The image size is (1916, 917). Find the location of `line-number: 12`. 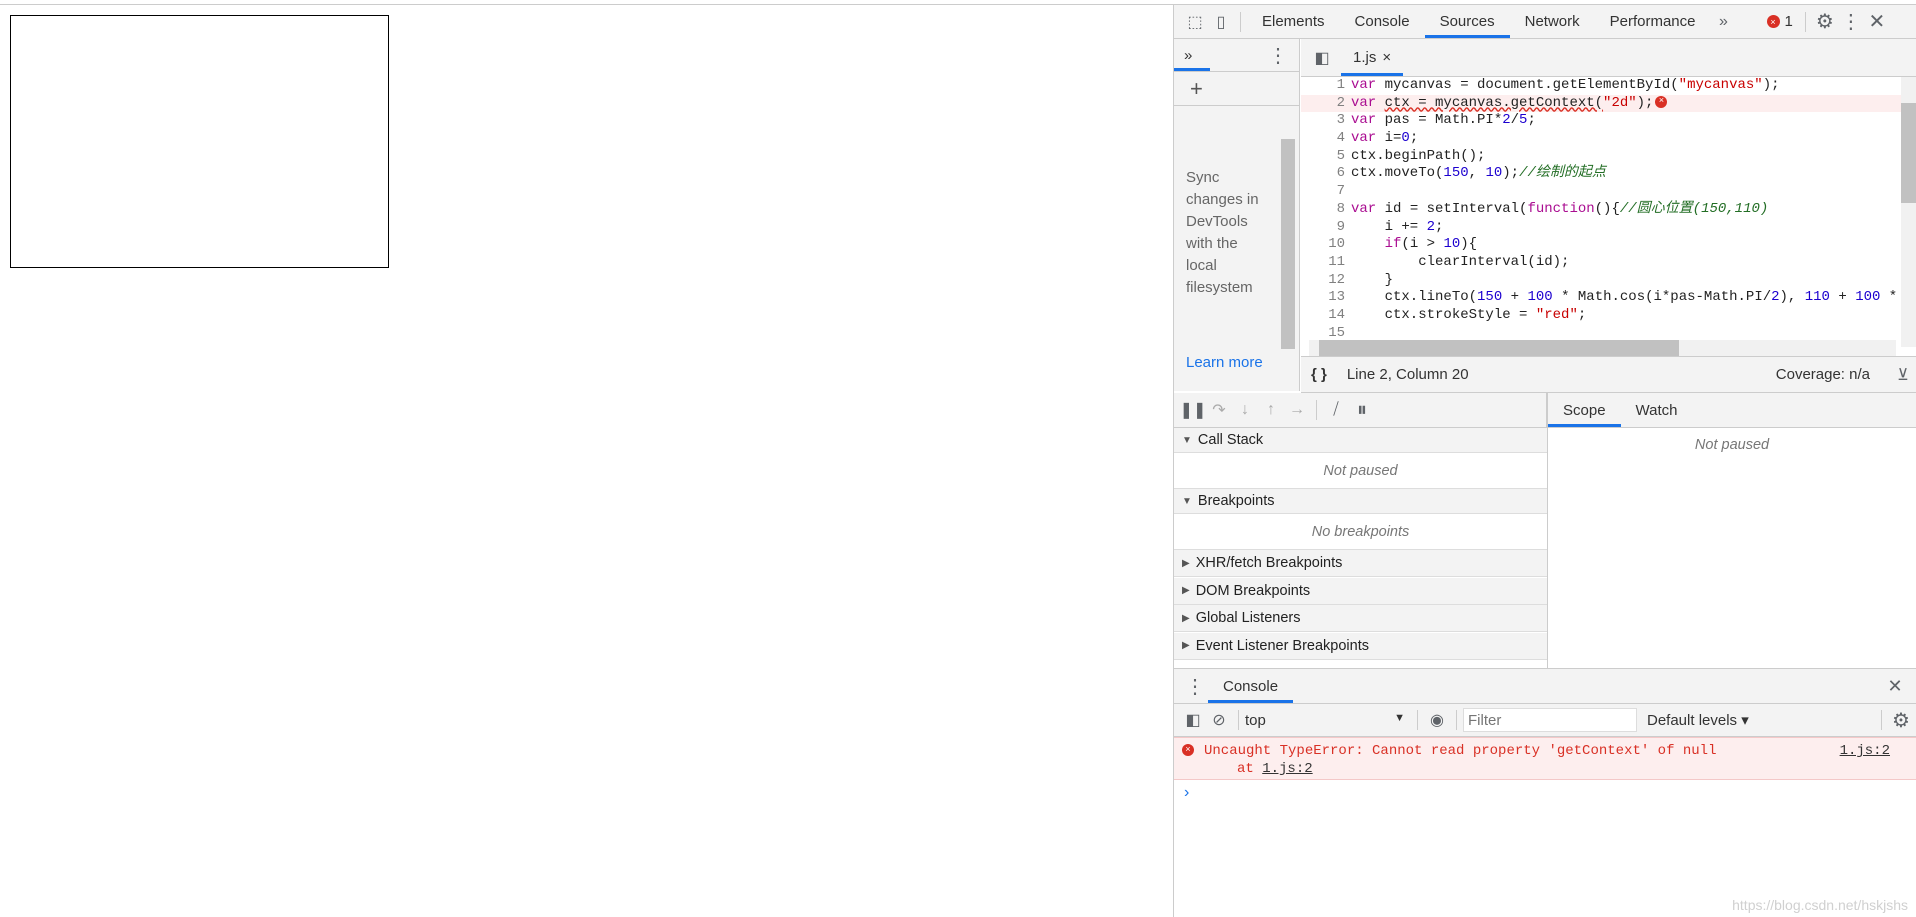

line-number: 12 is located at coordinates (1326, 281).